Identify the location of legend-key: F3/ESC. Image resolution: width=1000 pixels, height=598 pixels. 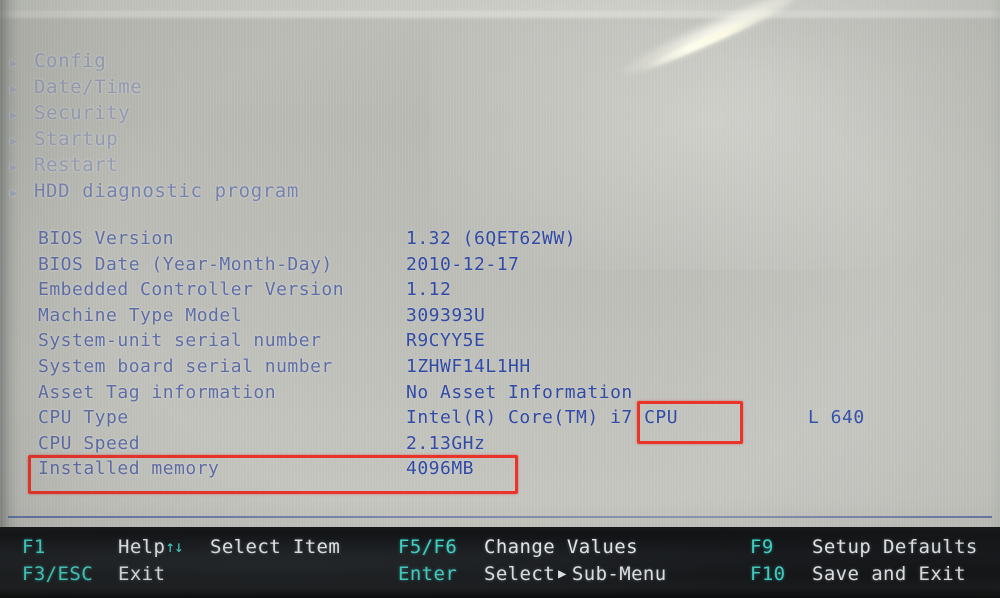
(58, 573).